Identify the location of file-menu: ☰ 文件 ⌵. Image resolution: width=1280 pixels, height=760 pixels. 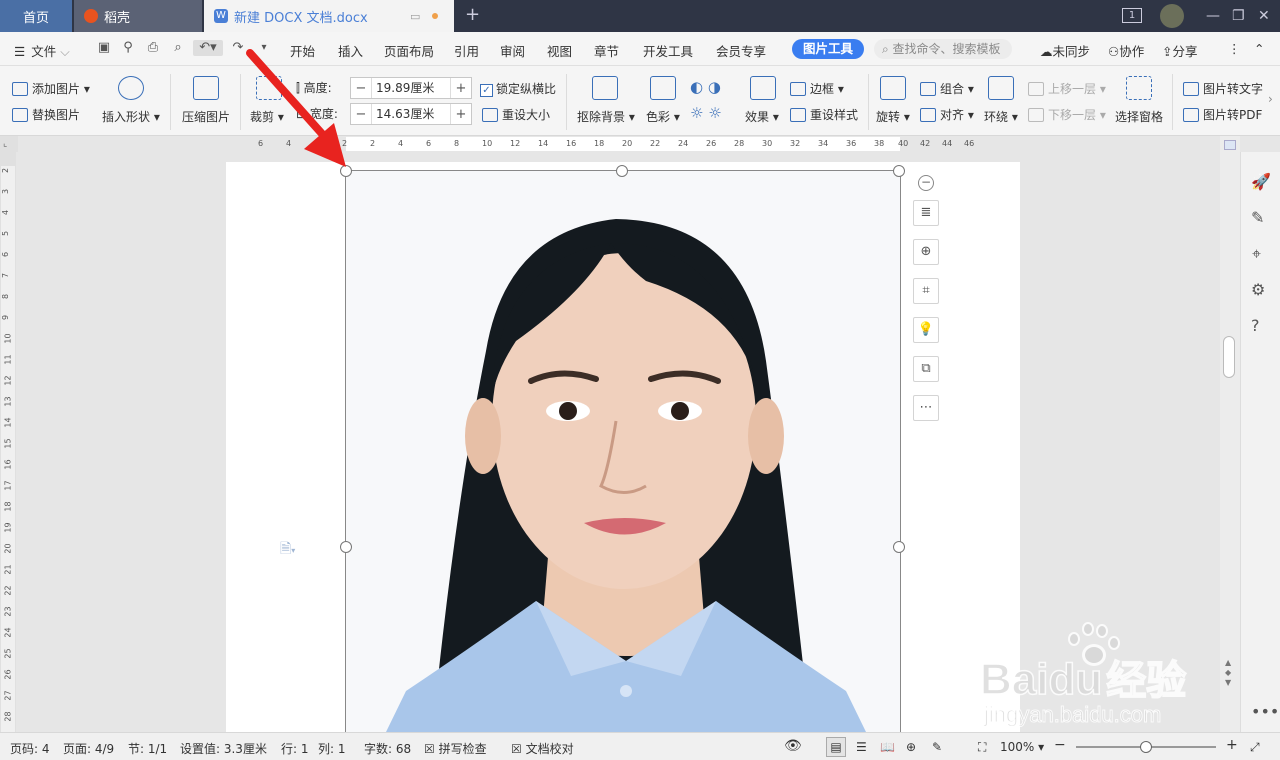
(42, 50).